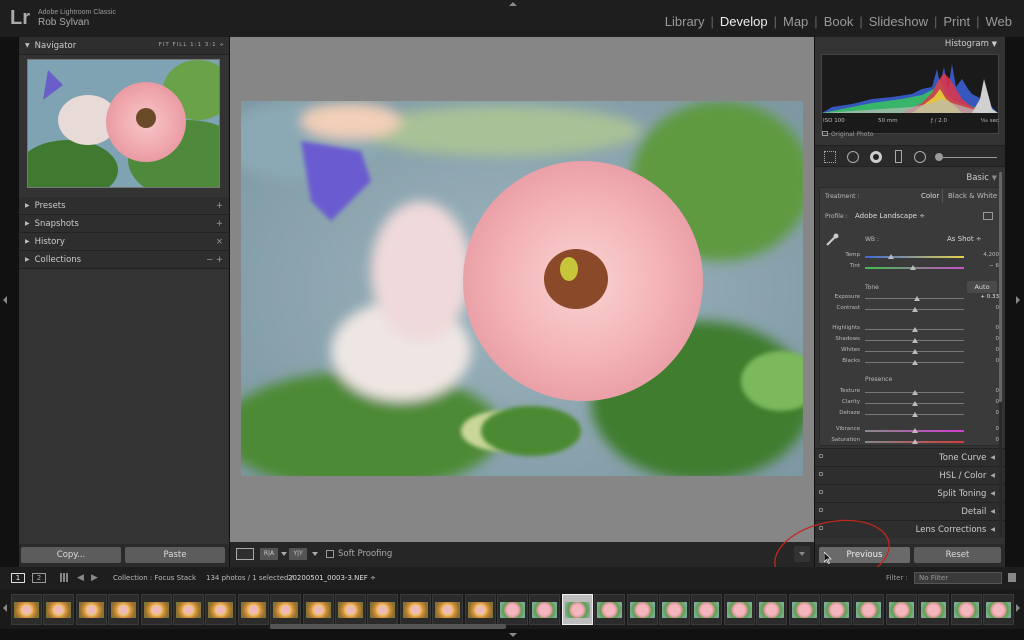 The image size is (1024, 640). I want to click on collapse-bottom-arrow-icon, so click(513, 635).